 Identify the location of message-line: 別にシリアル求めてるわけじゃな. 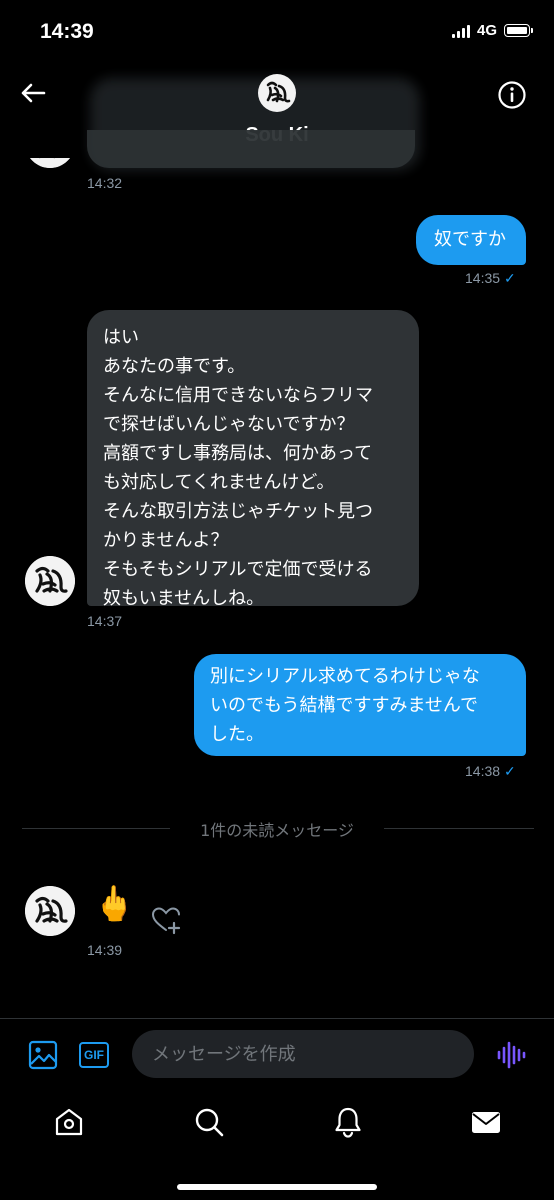
(345, 676).